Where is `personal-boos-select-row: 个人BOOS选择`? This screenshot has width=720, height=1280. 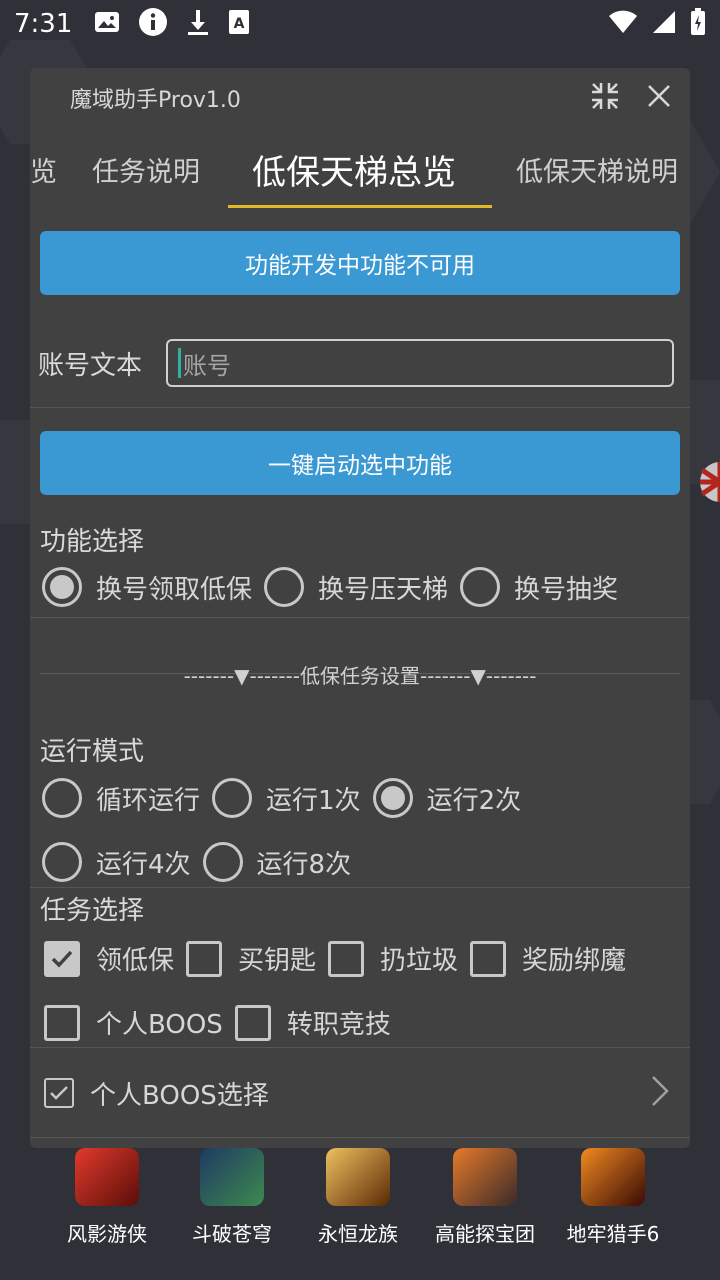 personal-boos-select-row: 个人BOOS选择 is located at coordinates (360, 1093).